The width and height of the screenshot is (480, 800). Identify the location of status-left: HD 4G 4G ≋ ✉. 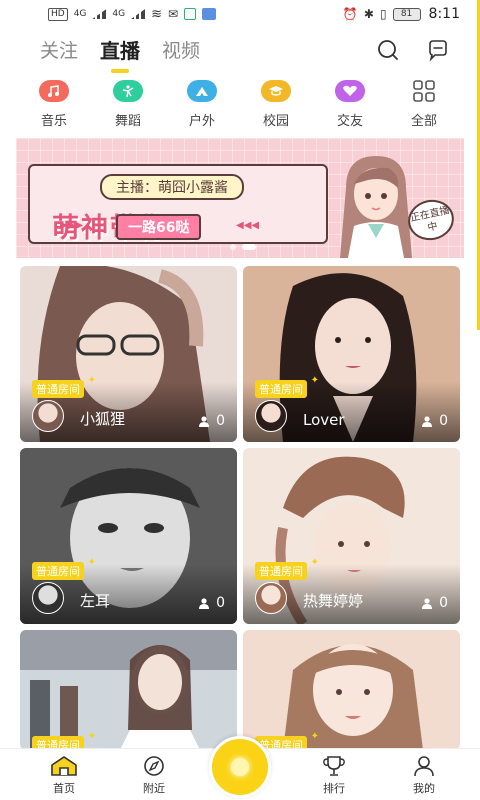
(132, 14).